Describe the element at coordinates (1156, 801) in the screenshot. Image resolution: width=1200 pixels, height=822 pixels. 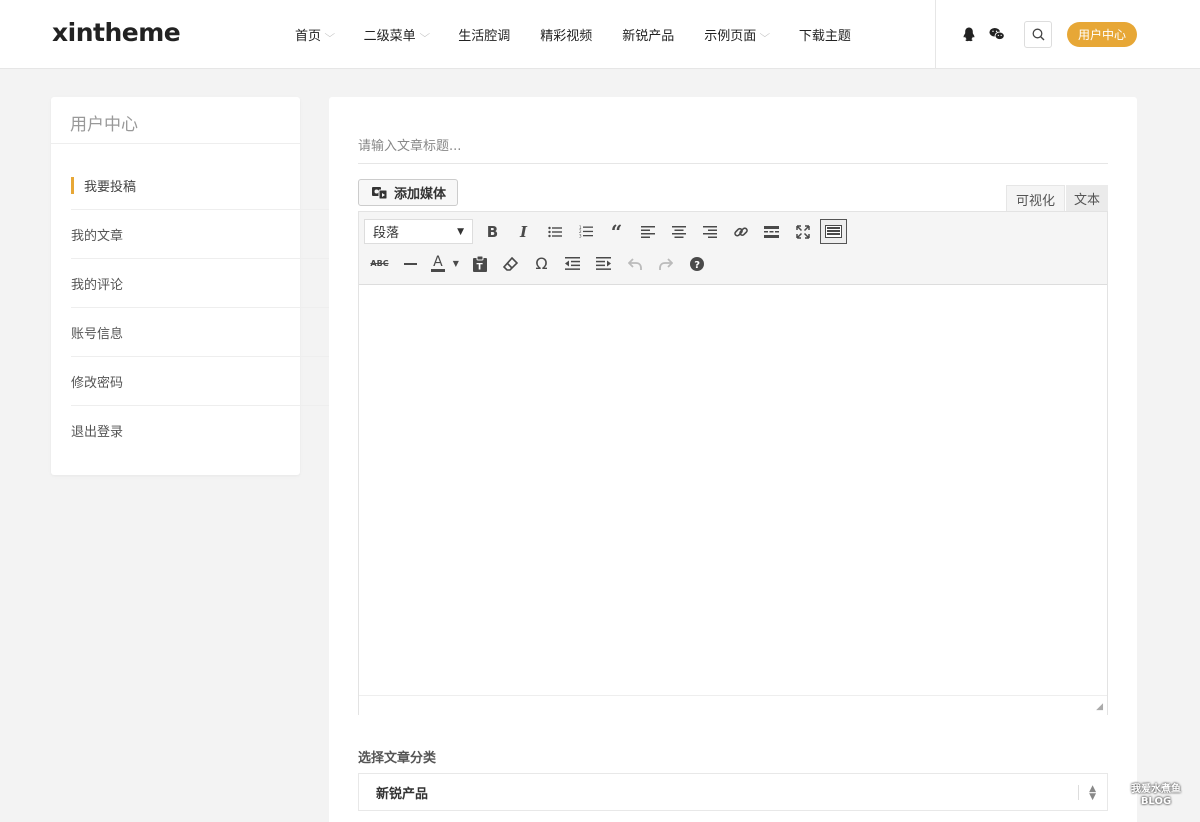
I see `watermark-line-2: BLOG` at that location.